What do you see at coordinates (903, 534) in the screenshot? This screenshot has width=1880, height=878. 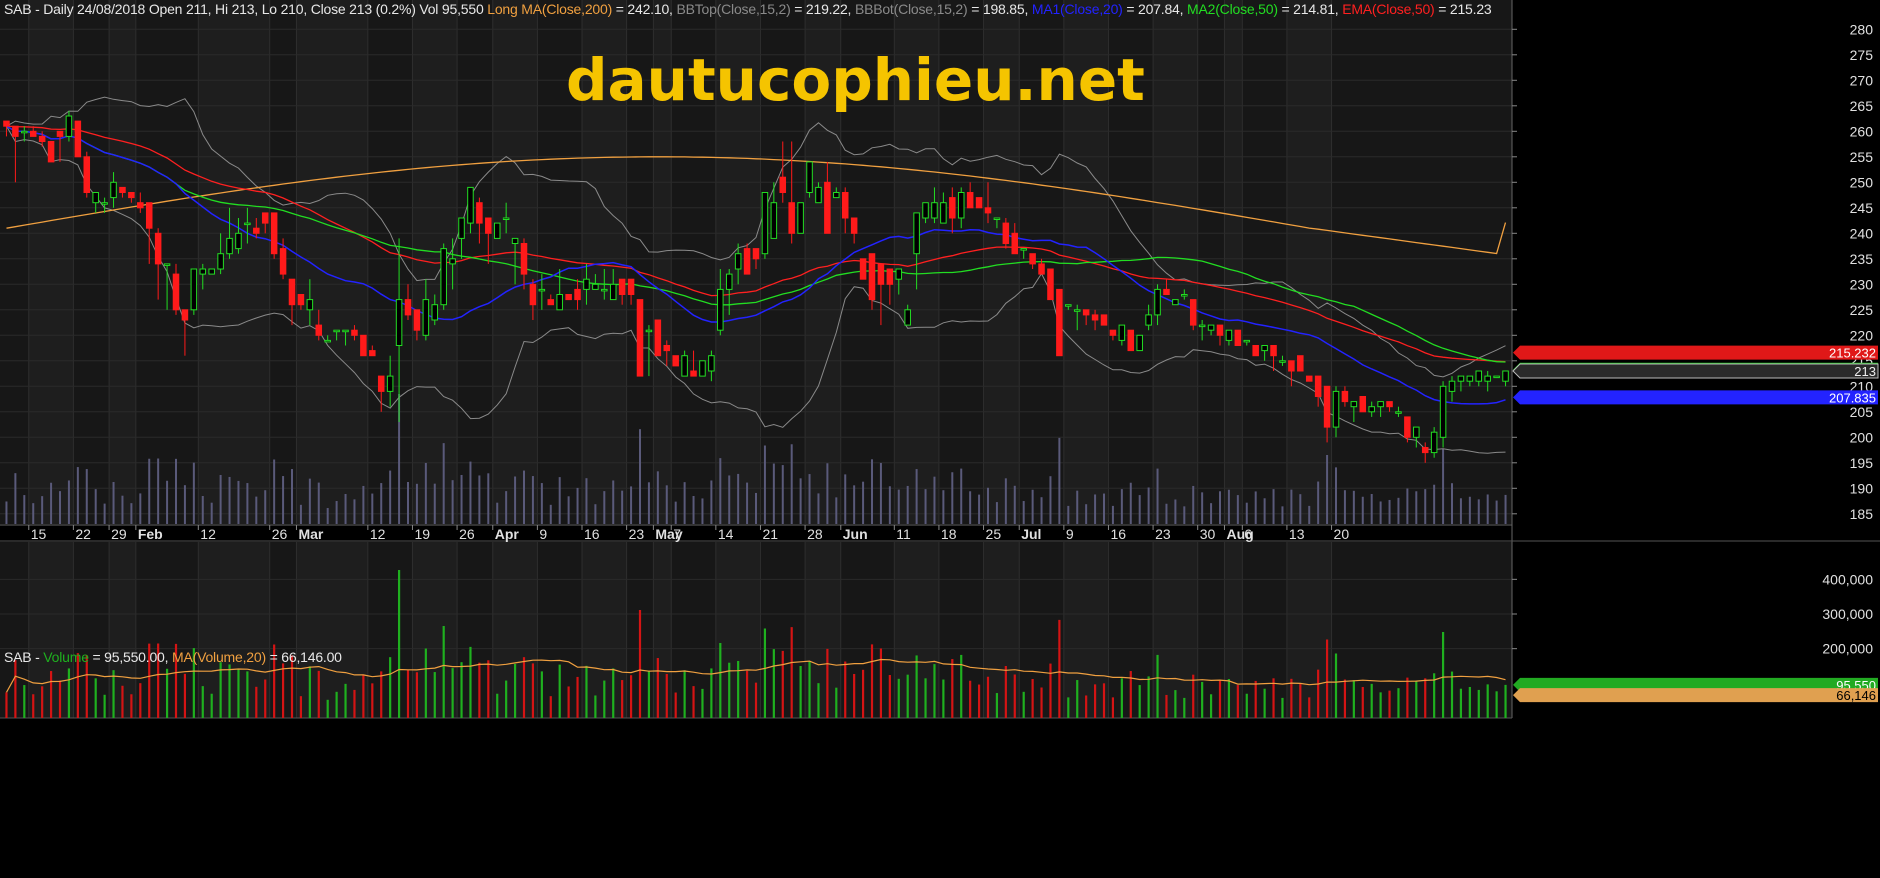 I see `x-tick-label: 11` at bounding box center [903, 534].